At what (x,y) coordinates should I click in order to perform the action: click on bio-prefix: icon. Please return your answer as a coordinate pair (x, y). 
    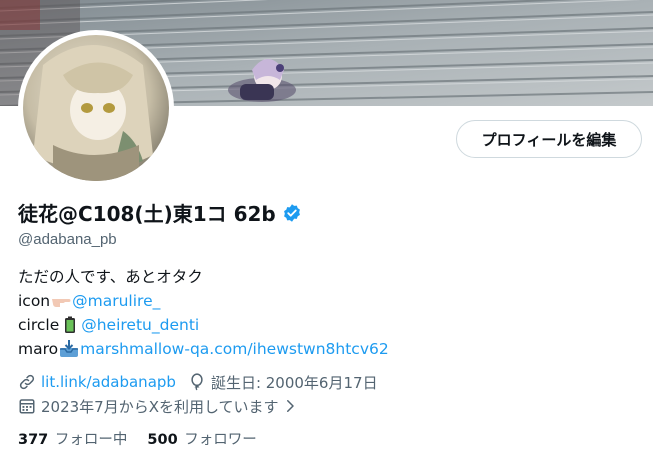
    Looking at the image, I should click on (34, 301).